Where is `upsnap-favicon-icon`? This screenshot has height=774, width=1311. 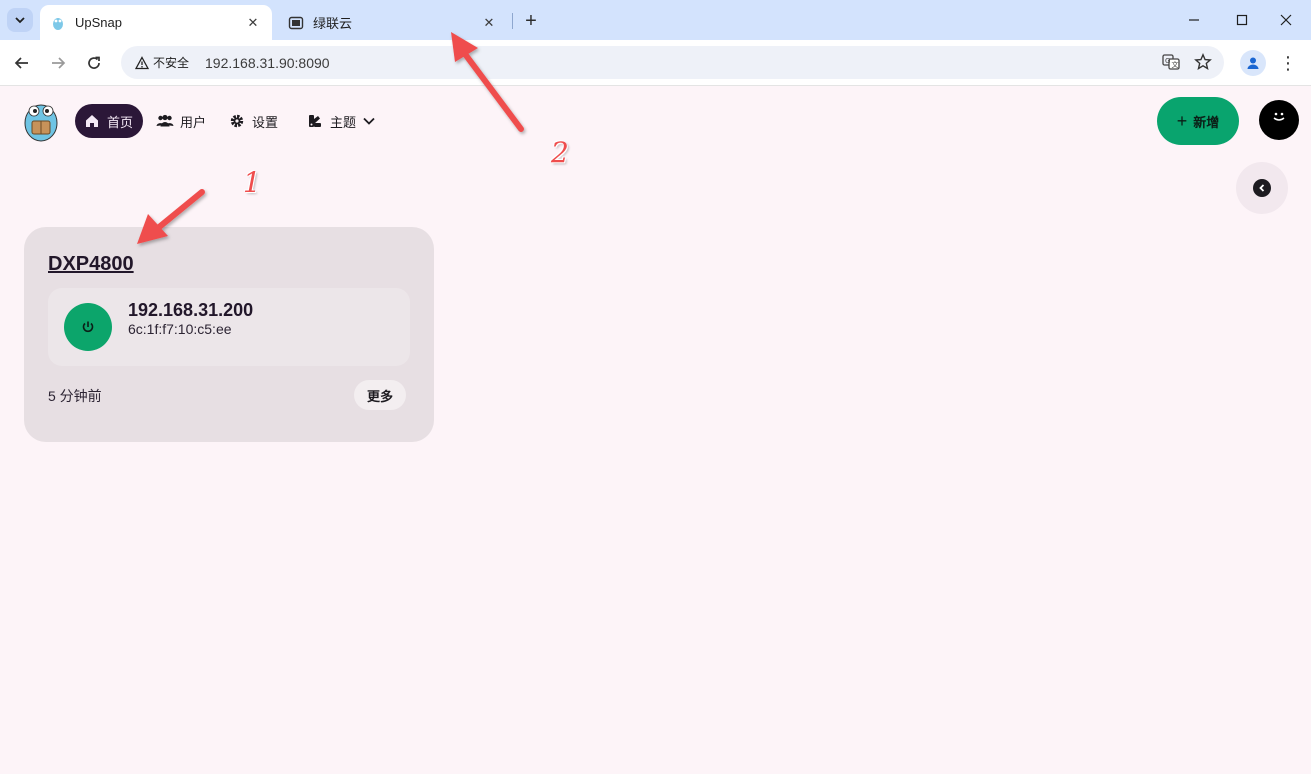 upsnap-favicon-icon is located at coordinates (58, 23).